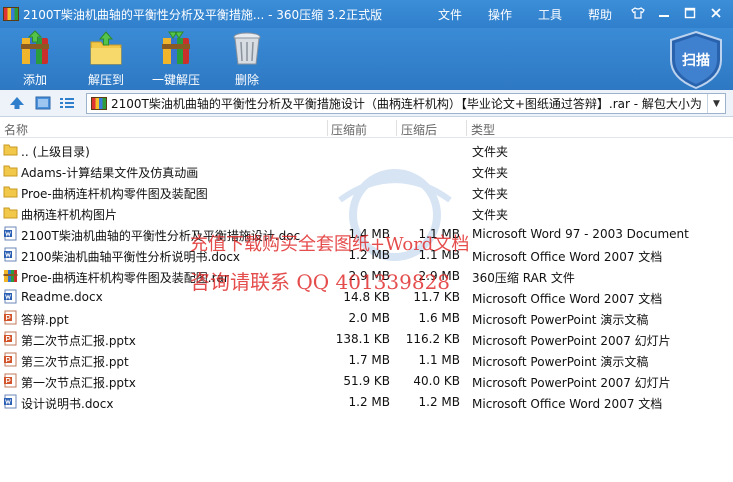 This screenshot has height=482, width=733. Describe the element at coordinates (366, 149) in the screenshot. I see `file-row: .. (上级目录) 文件夹` at that location.